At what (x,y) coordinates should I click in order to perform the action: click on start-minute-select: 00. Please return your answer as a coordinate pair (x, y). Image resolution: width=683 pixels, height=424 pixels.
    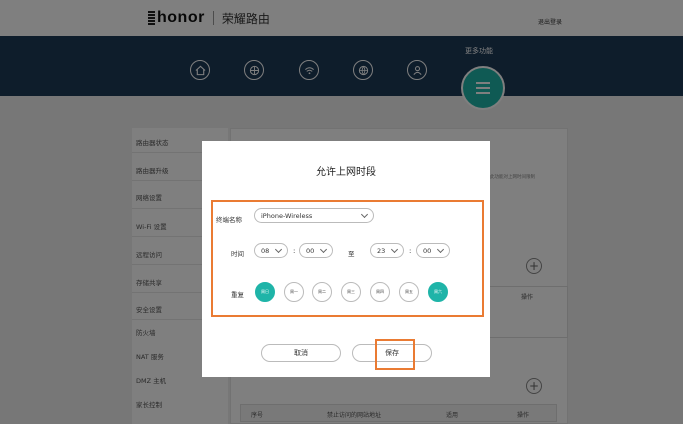
    Looking at the image, I should click on (316, 250).